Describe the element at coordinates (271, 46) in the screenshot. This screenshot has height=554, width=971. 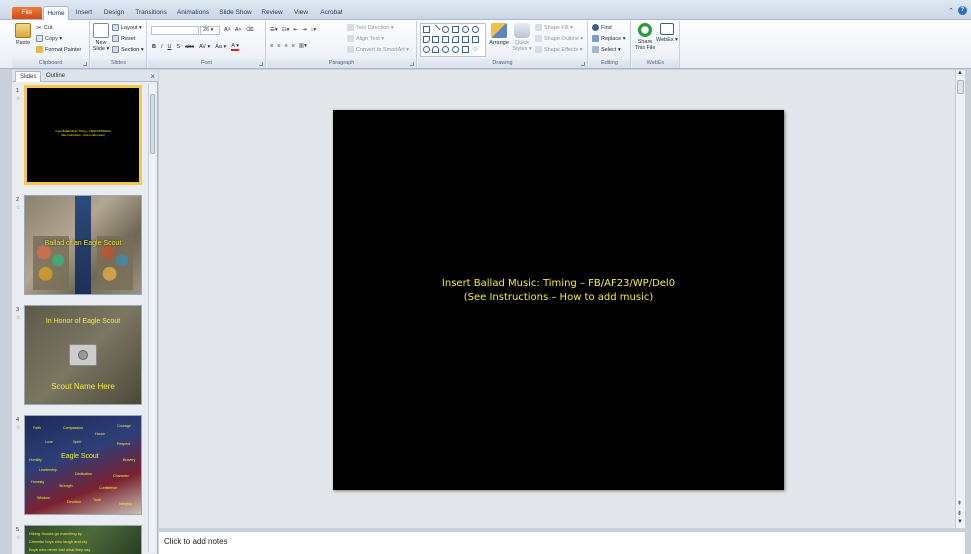
I see `align-left-icon: ≡` at that location.